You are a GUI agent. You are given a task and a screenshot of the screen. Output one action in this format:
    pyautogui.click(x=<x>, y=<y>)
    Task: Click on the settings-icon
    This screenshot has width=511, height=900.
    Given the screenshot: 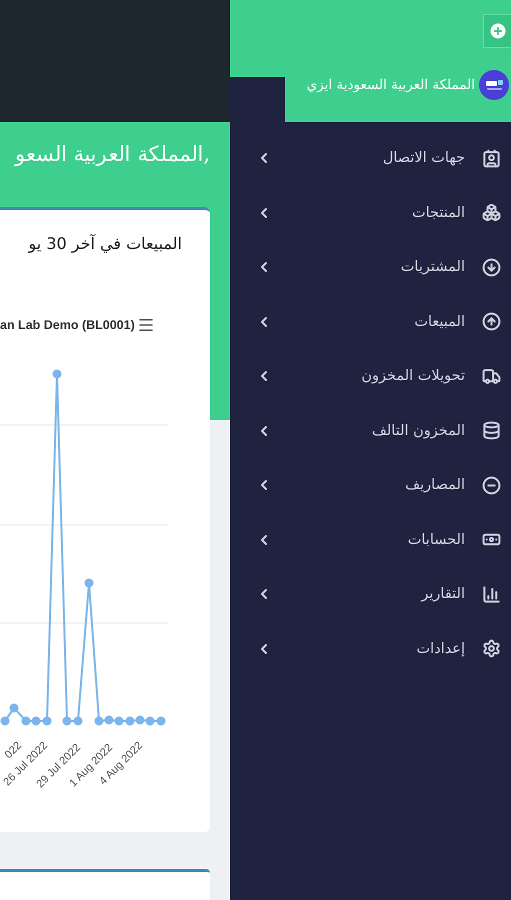 What is the action you would take?
    pyautogui.click(x=491, y=648)
    